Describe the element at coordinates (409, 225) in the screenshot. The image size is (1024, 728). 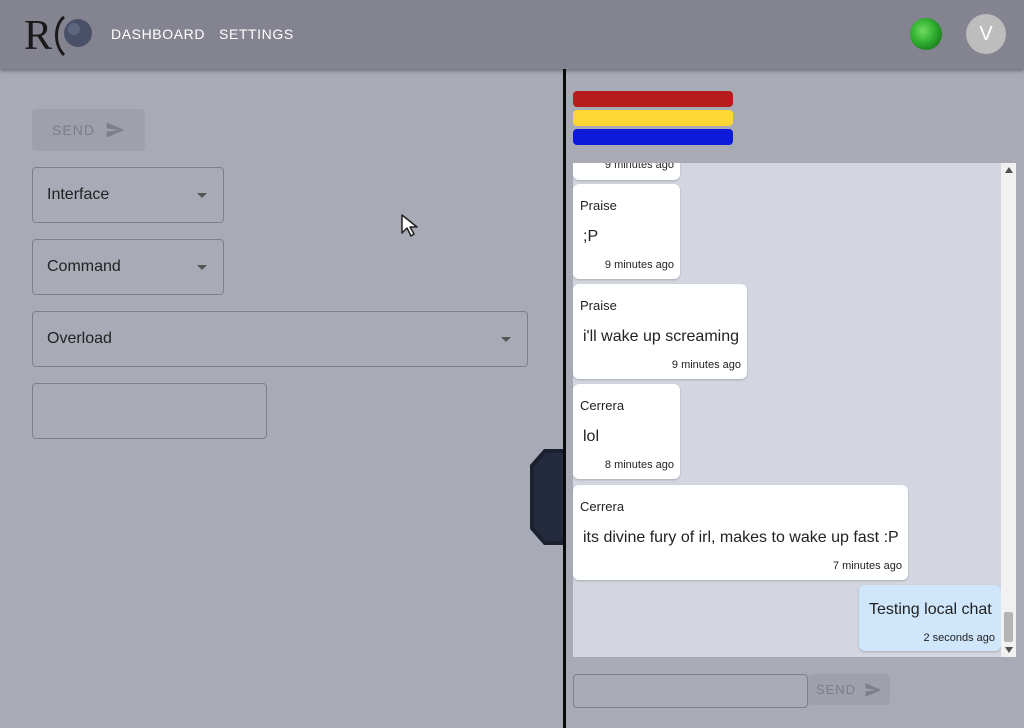
I see `mouse-cursor-icon` at that location.